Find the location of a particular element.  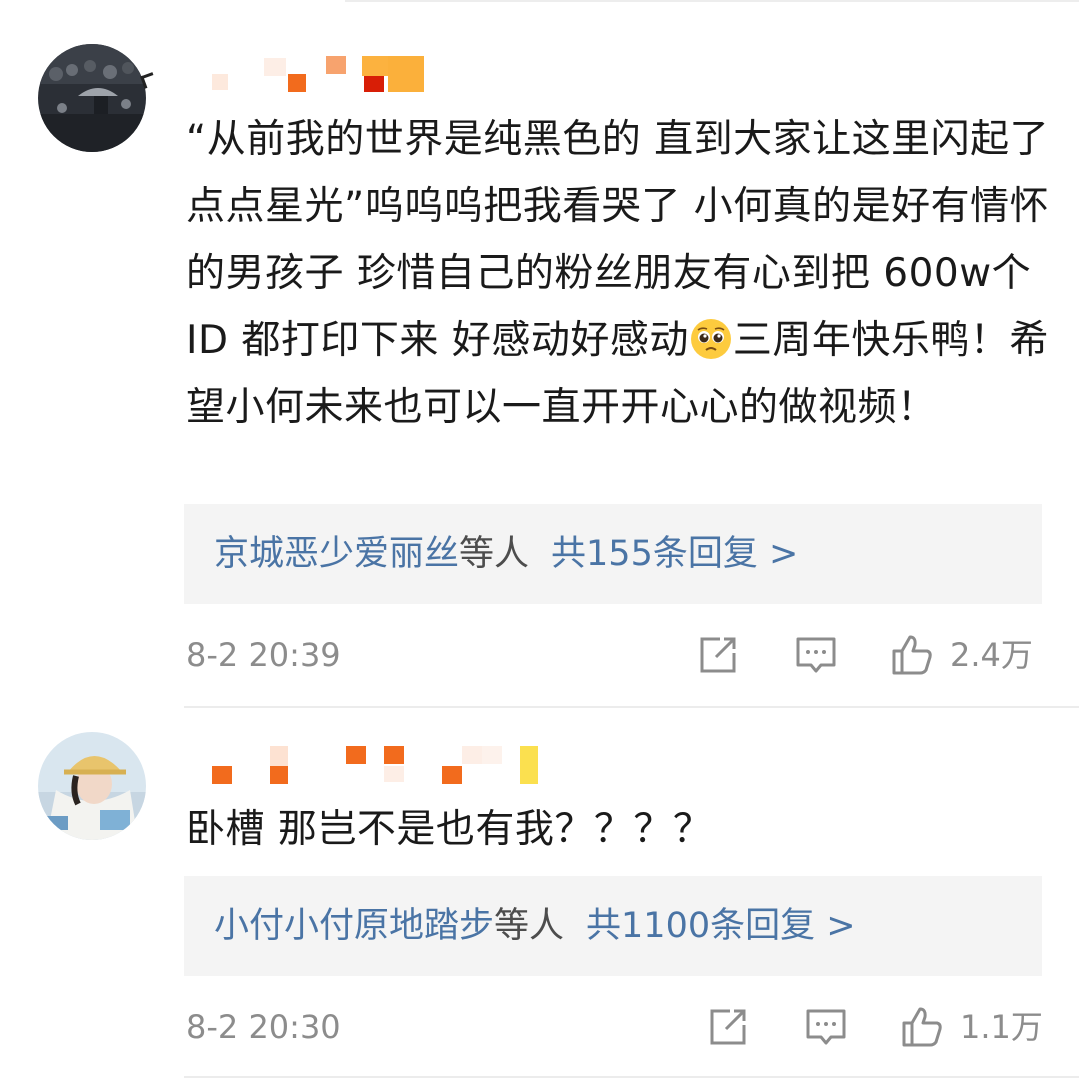

reply-user-link: 京城恶少爱丽丝 is located at coordinates (336, 554).